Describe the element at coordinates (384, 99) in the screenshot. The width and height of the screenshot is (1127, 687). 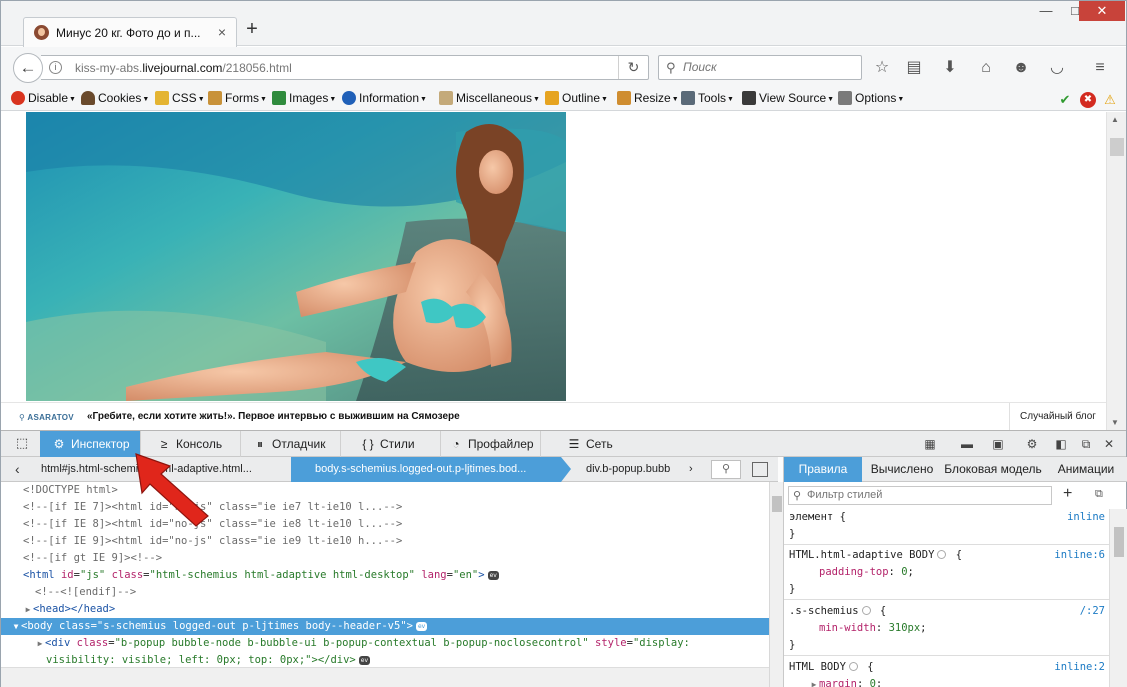
I see `dev-menu-information: Information▼` at that location.